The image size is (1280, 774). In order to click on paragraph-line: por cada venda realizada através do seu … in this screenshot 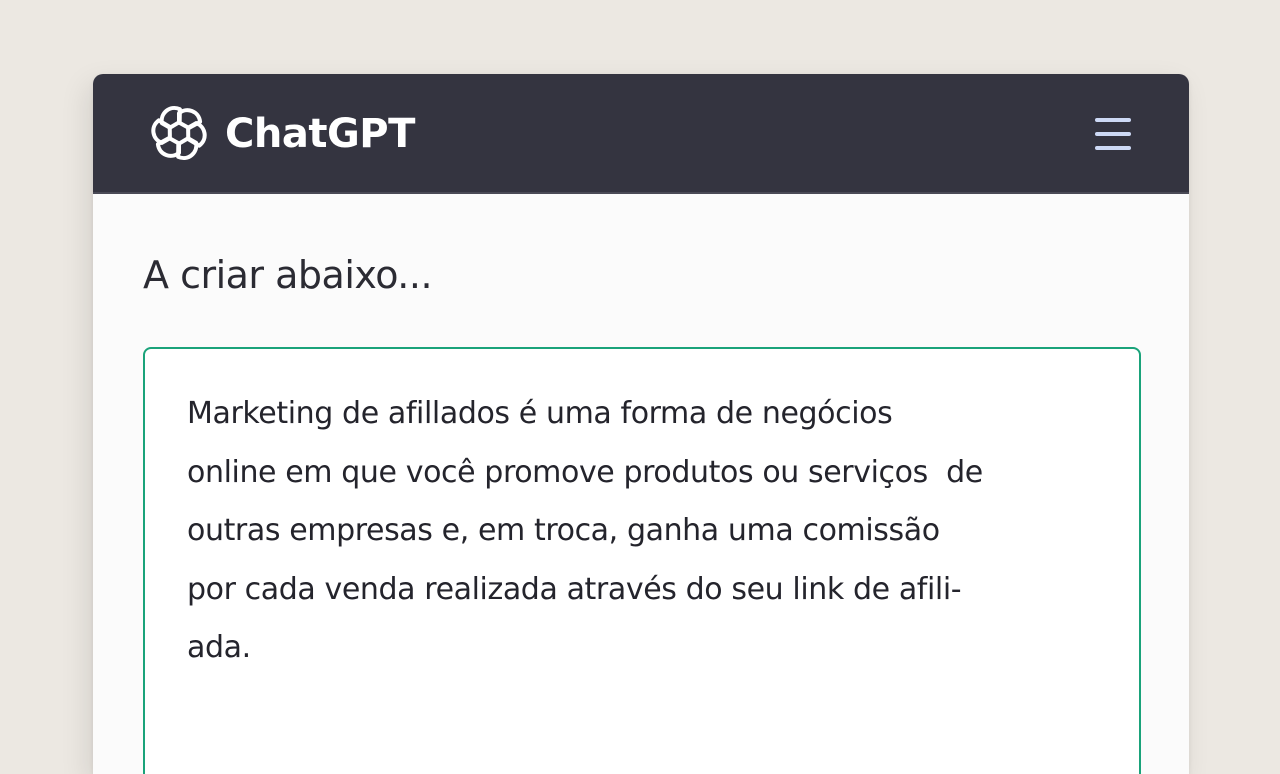, I will do `click(574, 589)`.